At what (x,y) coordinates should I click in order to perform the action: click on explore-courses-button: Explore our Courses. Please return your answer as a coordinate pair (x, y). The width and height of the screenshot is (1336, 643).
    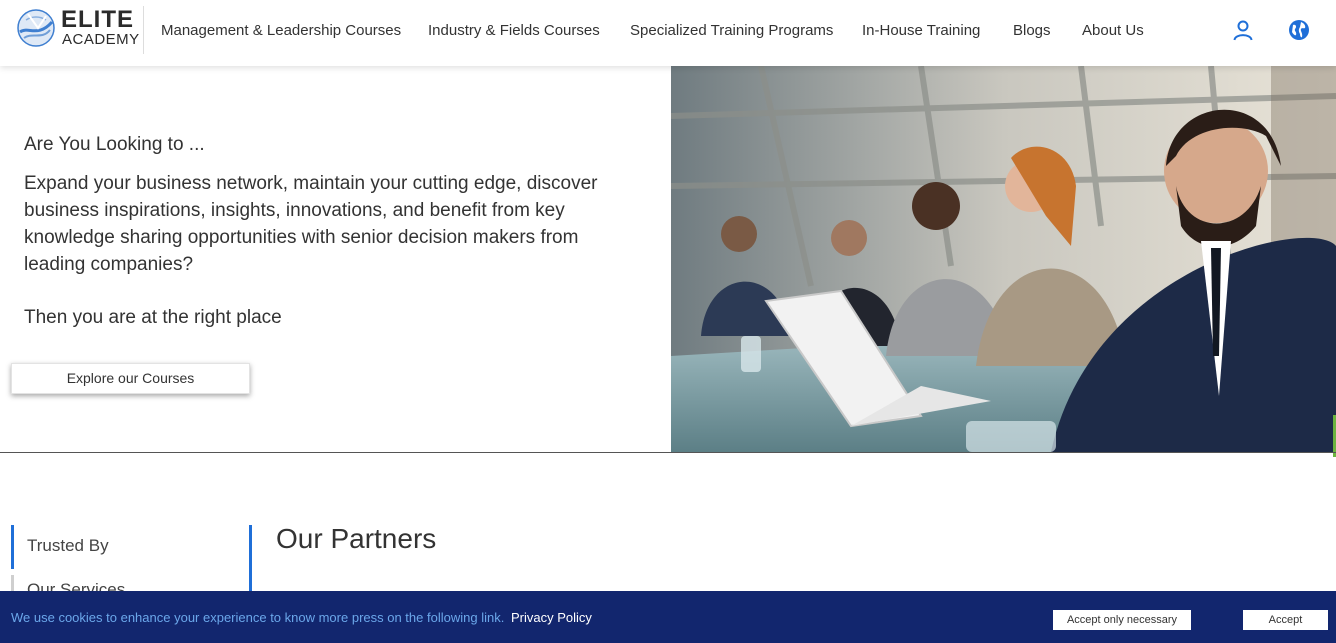
    Looking at the image, I should click on (130, 378).